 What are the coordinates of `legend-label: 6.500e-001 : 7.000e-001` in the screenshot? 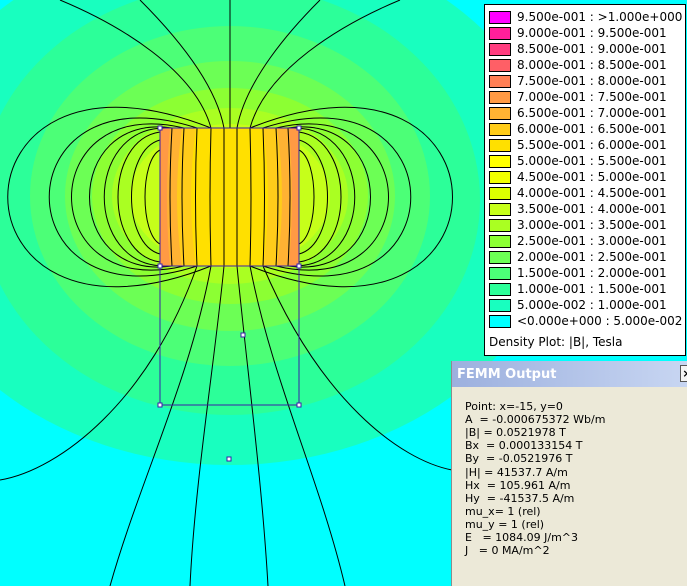 It's located at (592, 113).